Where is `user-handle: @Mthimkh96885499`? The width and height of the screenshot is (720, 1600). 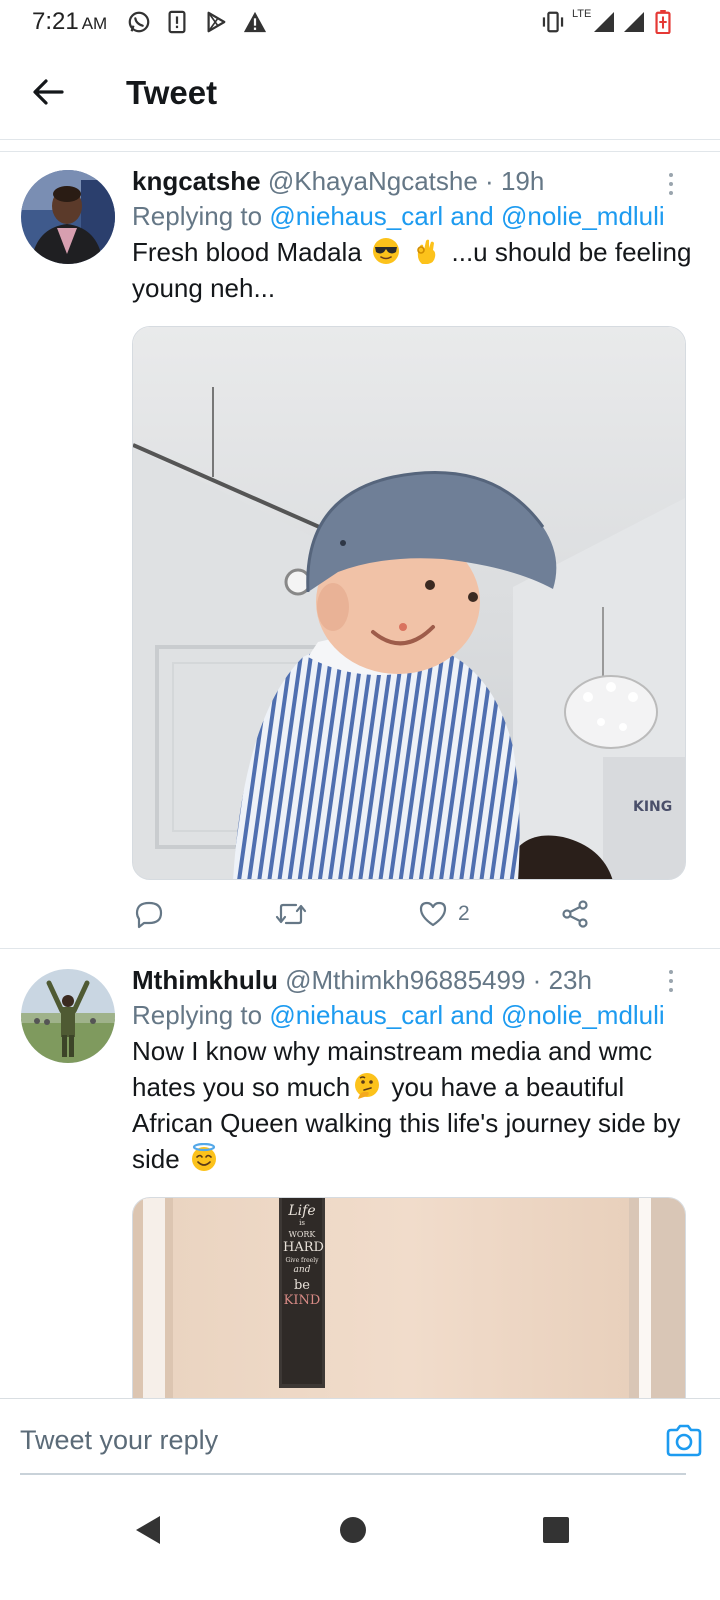
user-handle: @Mthimkh96885499 is located at coordinates (405, 980).